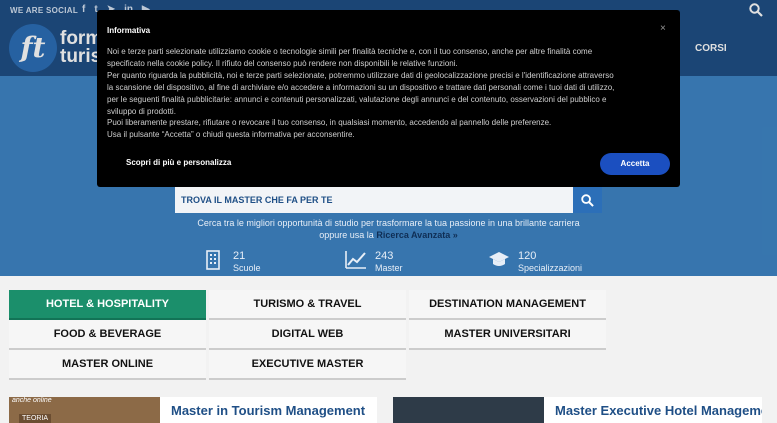 The width and height of the screenshot is (777, 423). I want to click on category-executive-master: EXECUTIVE MASTER, so click(307, 365).